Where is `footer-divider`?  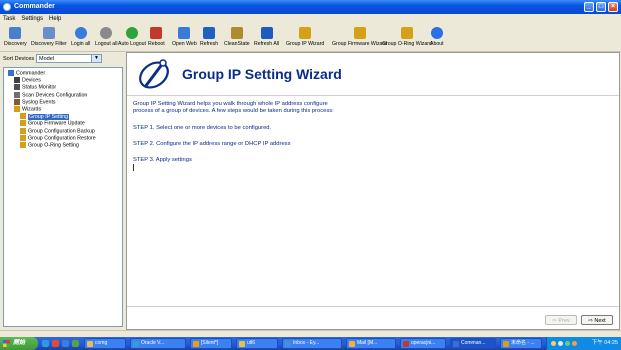
footer-divider is located at coordinates (373, 306).